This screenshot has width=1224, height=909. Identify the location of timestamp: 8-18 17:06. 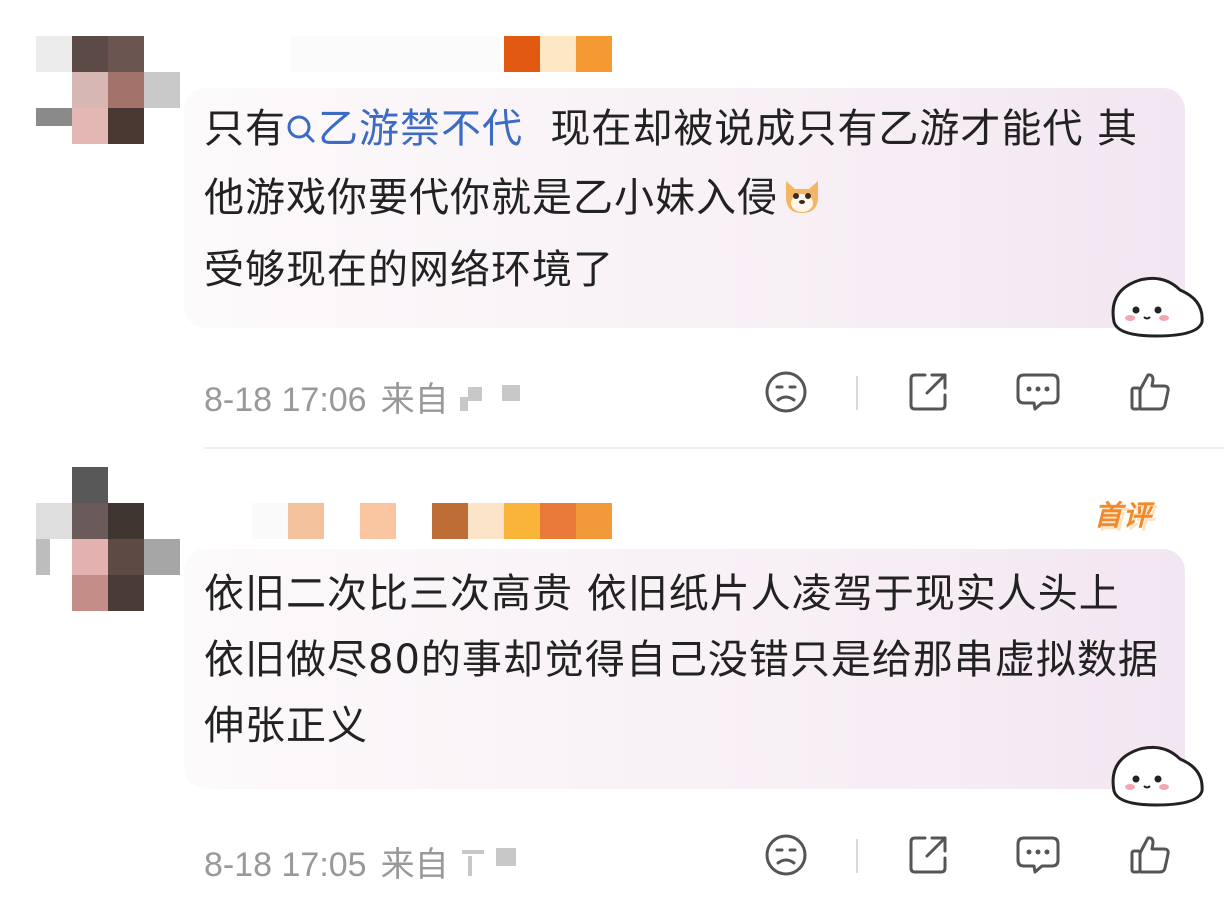
(285, 400).